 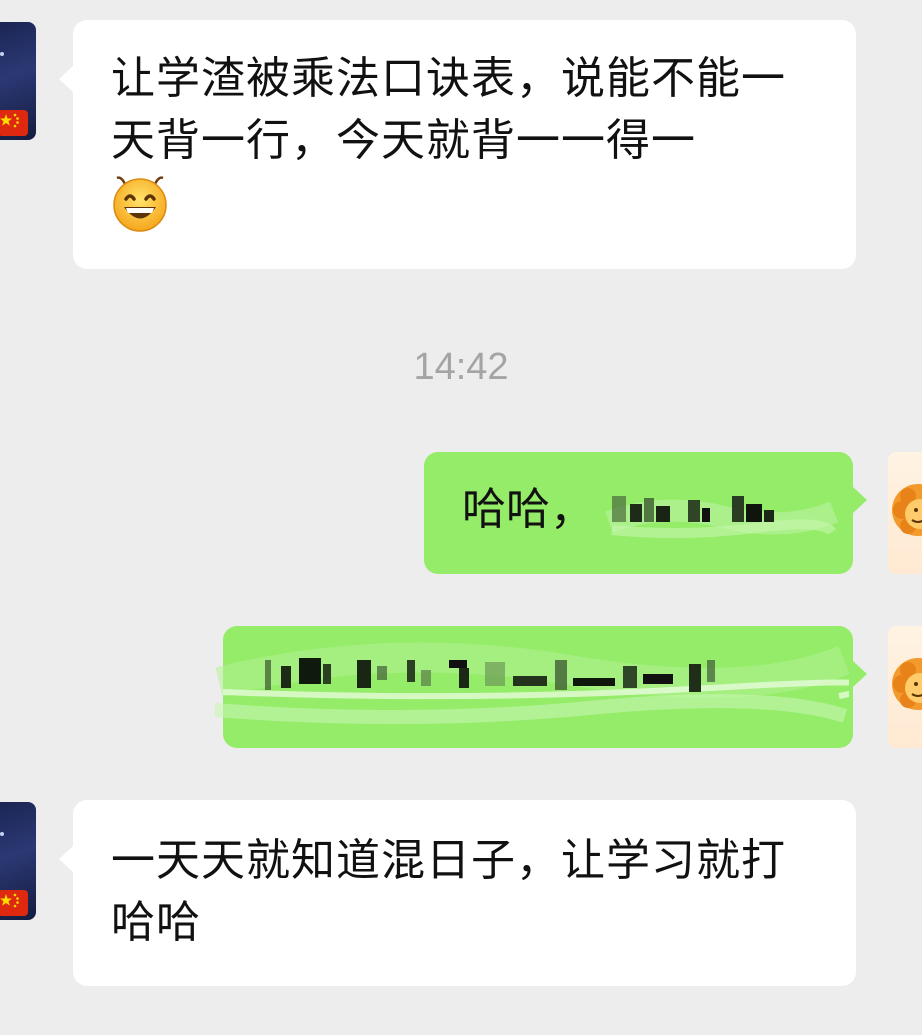 What do you see at coordinates (140, 211) in the screenshot?
I see `grinning-face-emoji-icon` at bounding box center [140, 211].